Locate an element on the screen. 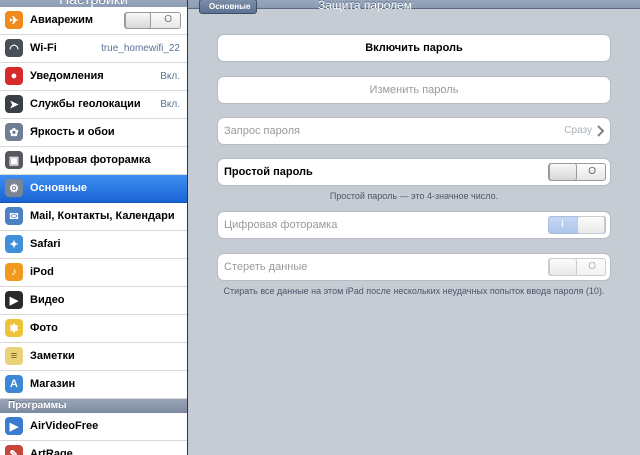 This screenshot has height=455, width=640. notifications-status: Вкл. is located at coordinates (170, 76).